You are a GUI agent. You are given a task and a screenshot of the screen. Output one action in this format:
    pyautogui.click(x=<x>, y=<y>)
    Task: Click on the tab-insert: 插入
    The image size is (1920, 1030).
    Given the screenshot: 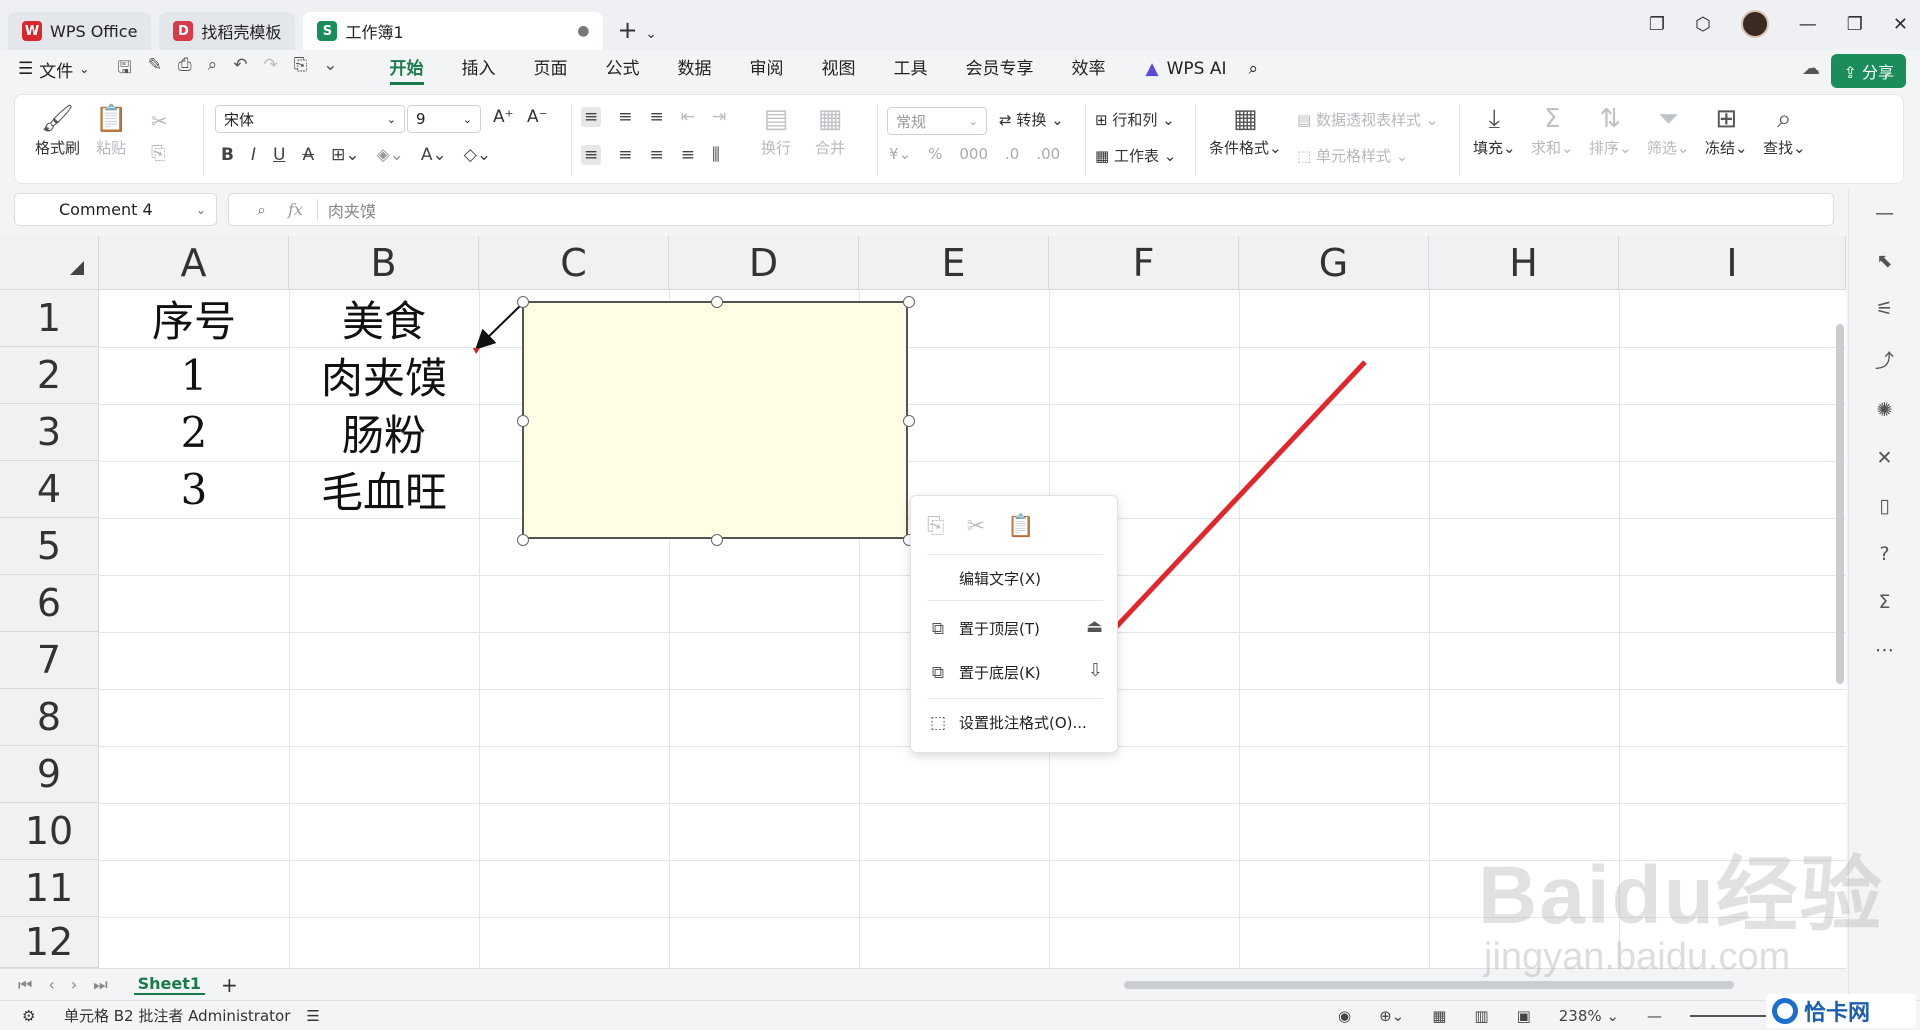 What is the action you would take?
    pyautogui.click(x=479, y=69)
    